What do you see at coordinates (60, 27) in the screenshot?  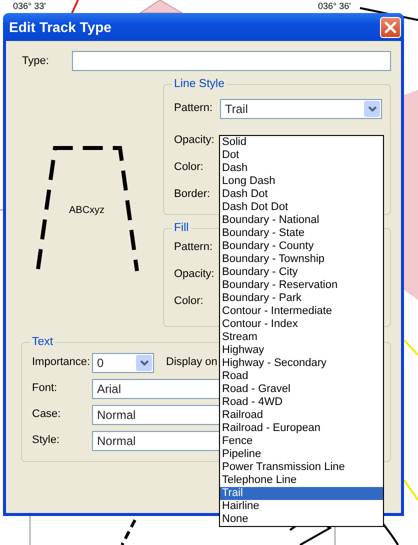 I see `window-title: Edit Track Type` at bounding box center [60, 27].